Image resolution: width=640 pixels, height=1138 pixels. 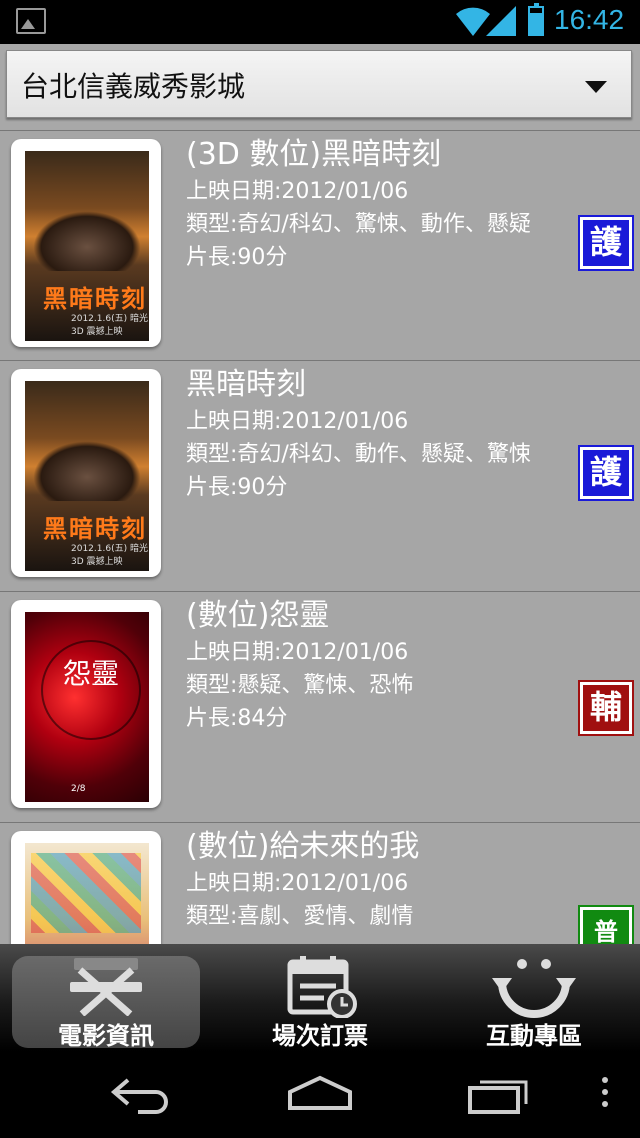 I want to click on movie-genre: 類型:奇幻/科幻、驚悚、動作、懸疑, so click(x=358, y=224).